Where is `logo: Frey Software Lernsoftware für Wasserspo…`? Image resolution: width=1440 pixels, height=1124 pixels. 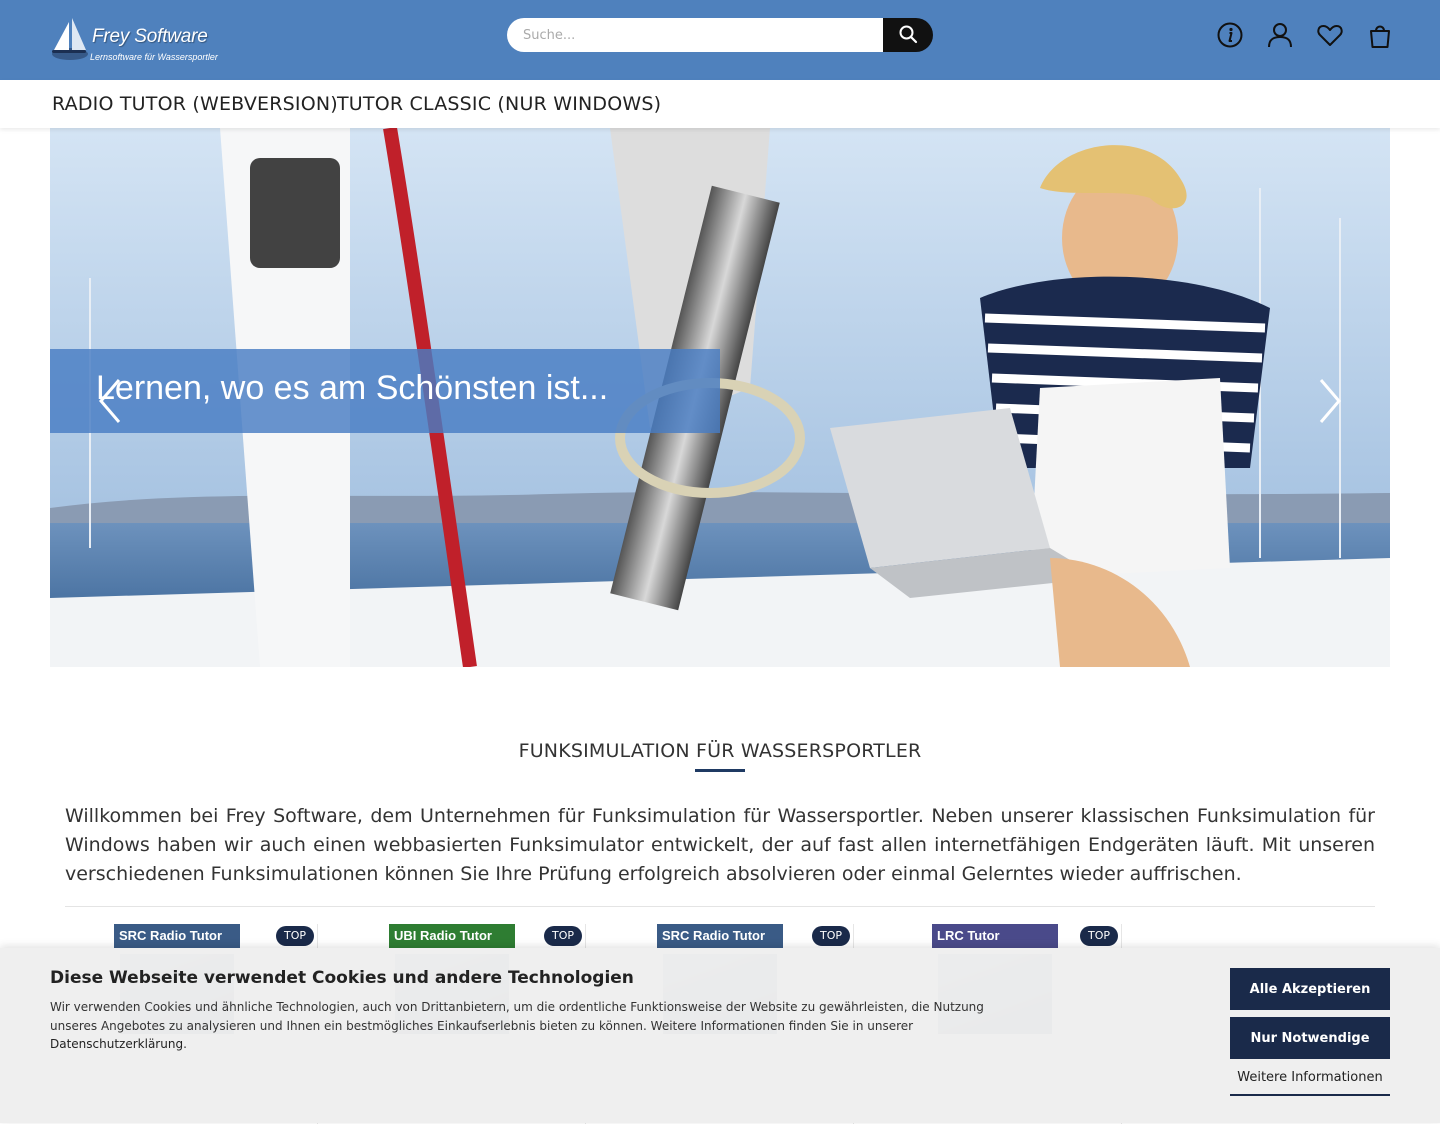
logo: Frey Software Lernsoftware für Wasserspo… is located at coordinates (135, 40).